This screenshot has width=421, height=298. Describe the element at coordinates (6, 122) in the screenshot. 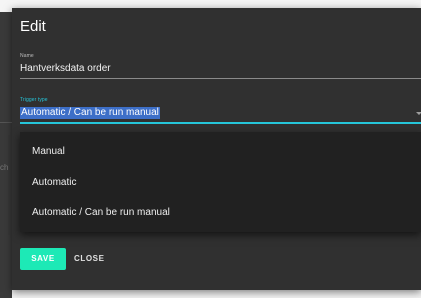

I see `background-divider` at that location.